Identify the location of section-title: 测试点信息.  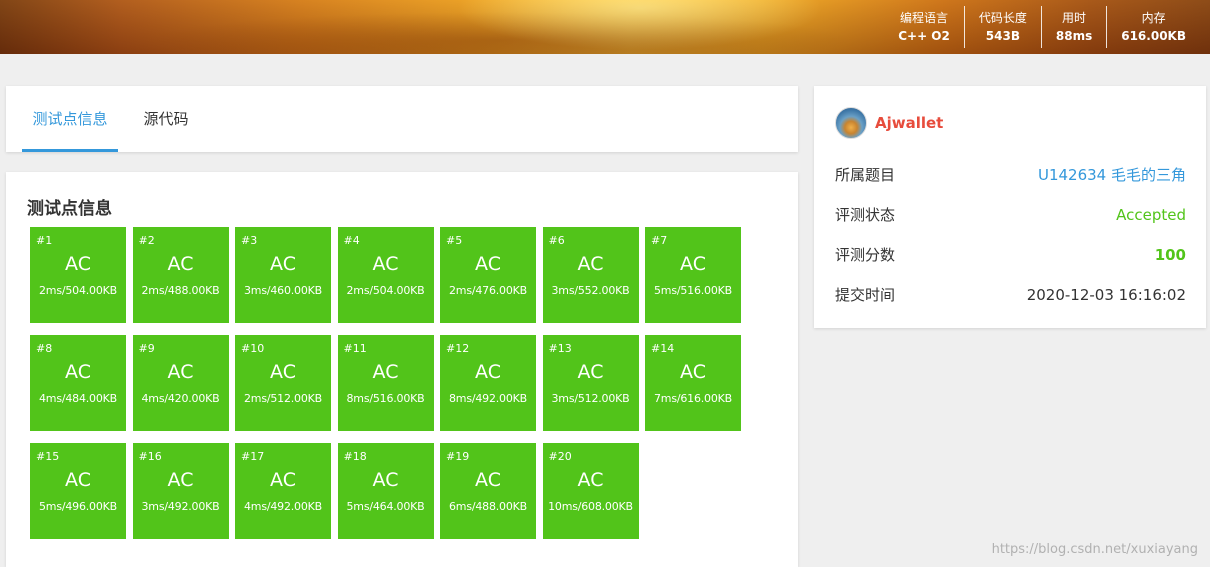
(69, 209).